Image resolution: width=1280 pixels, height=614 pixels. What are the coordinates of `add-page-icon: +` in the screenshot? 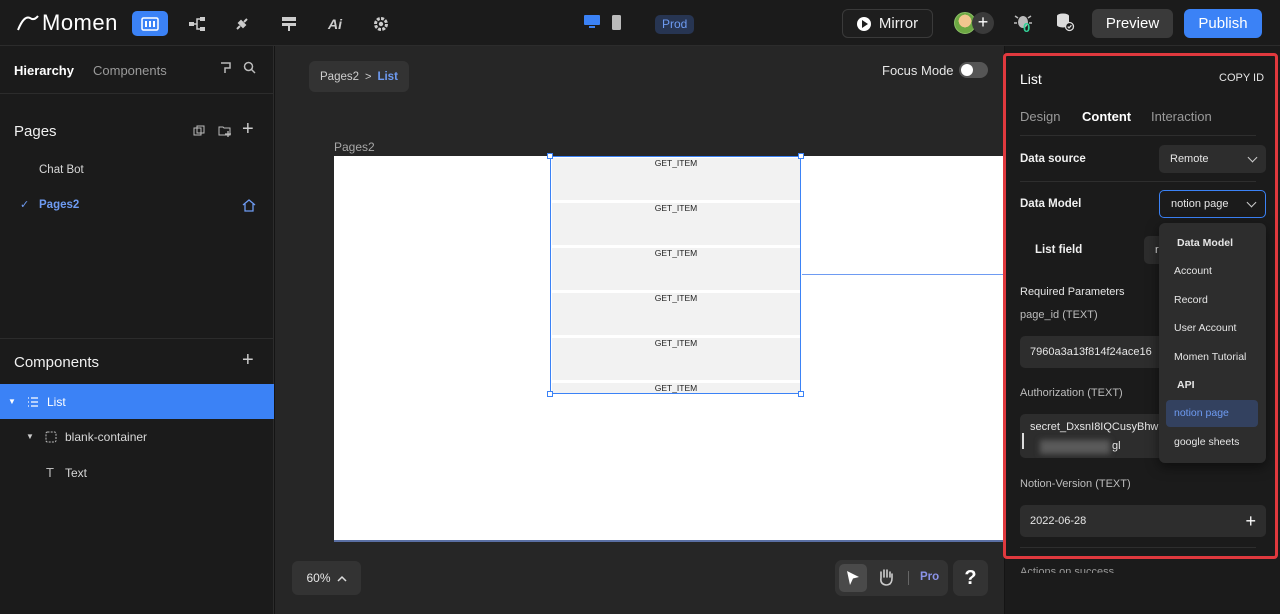 It's located at (248, 129).